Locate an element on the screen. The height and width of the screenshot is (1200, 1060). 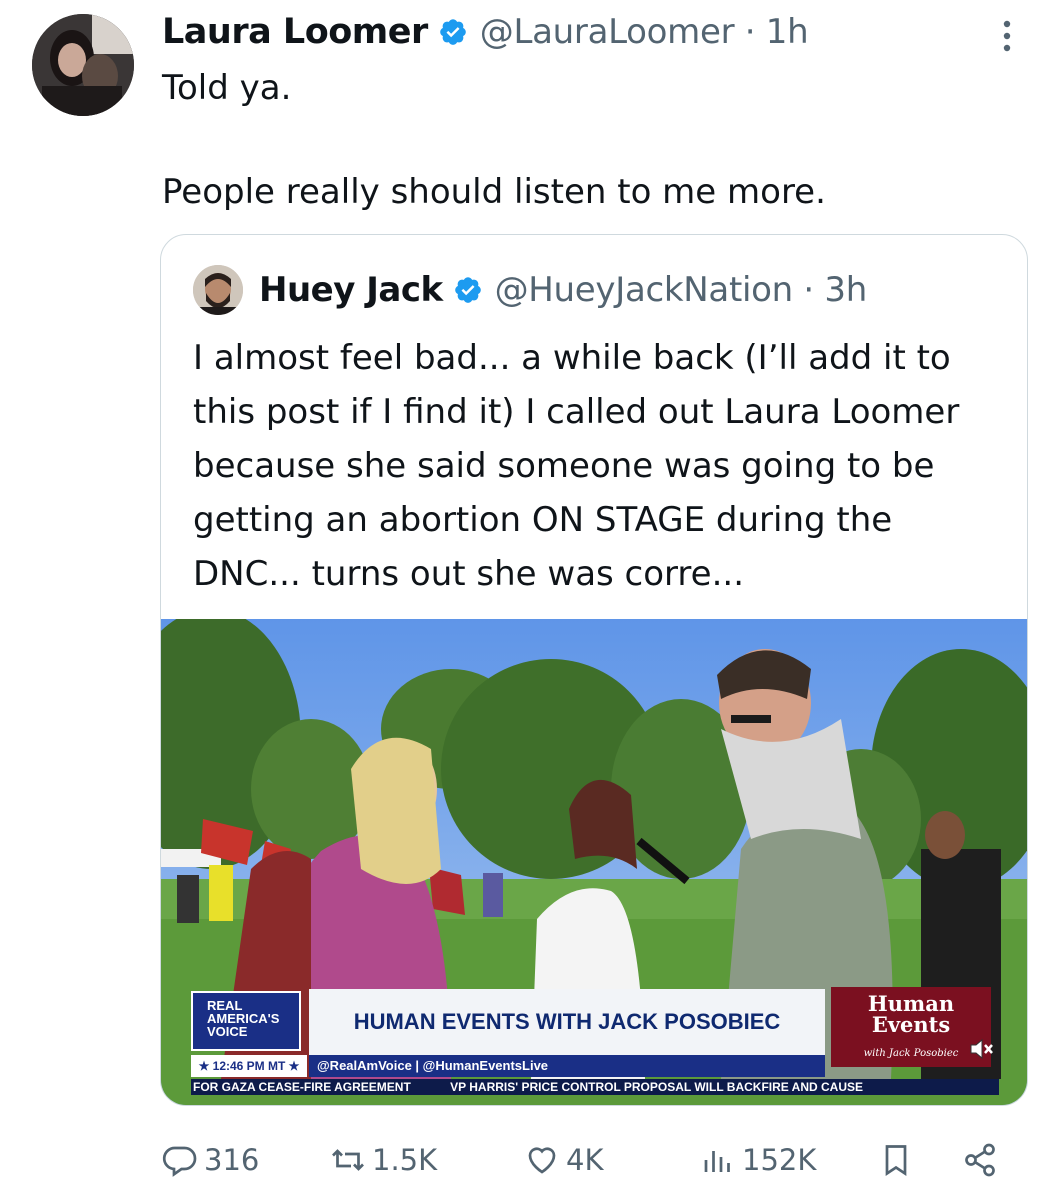
more-options-icon is located at coordinates (1007, 36).